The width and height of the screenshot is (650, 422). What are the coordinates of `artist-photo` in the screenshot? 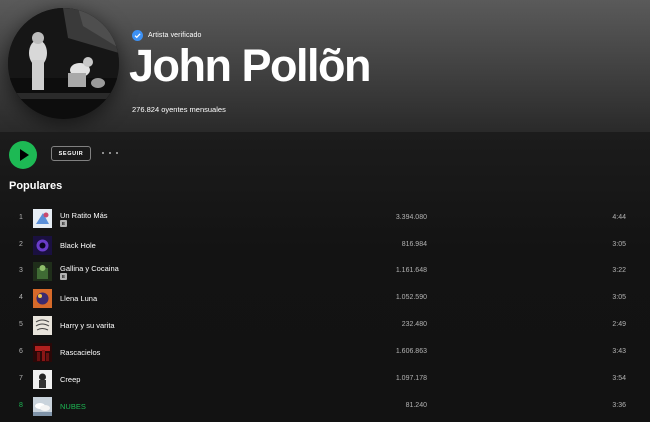 It's located at (63, 63).